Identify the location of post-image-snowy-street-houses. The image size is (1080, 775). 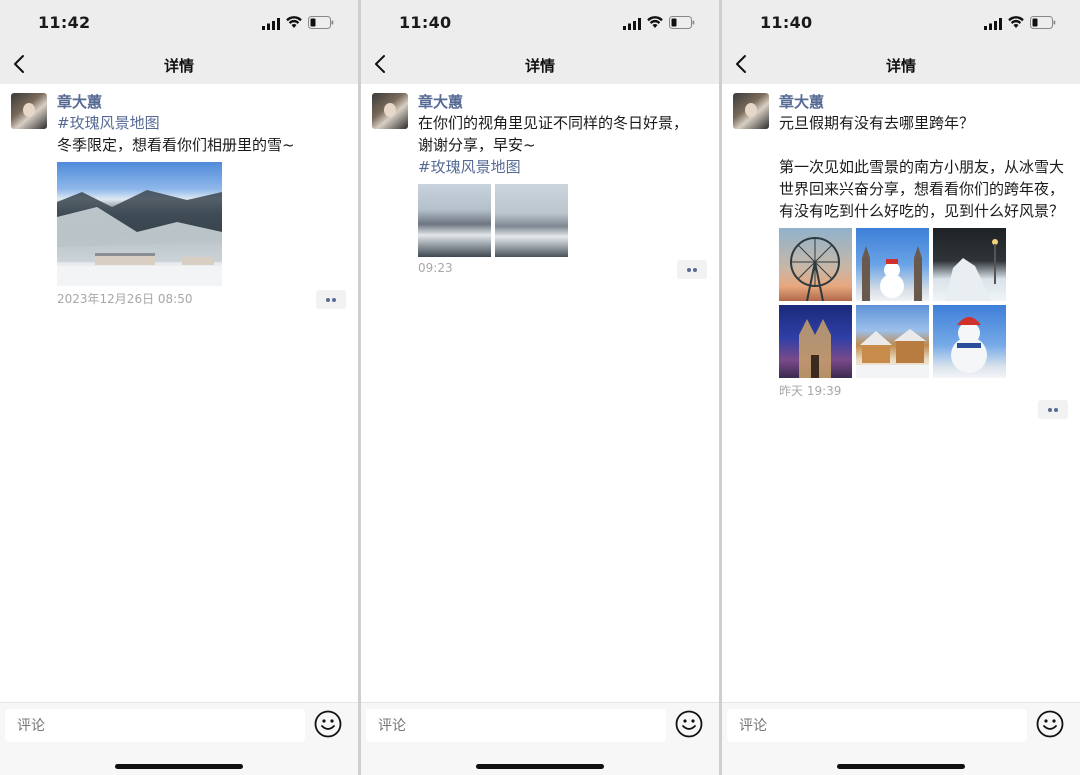
(892, 341).